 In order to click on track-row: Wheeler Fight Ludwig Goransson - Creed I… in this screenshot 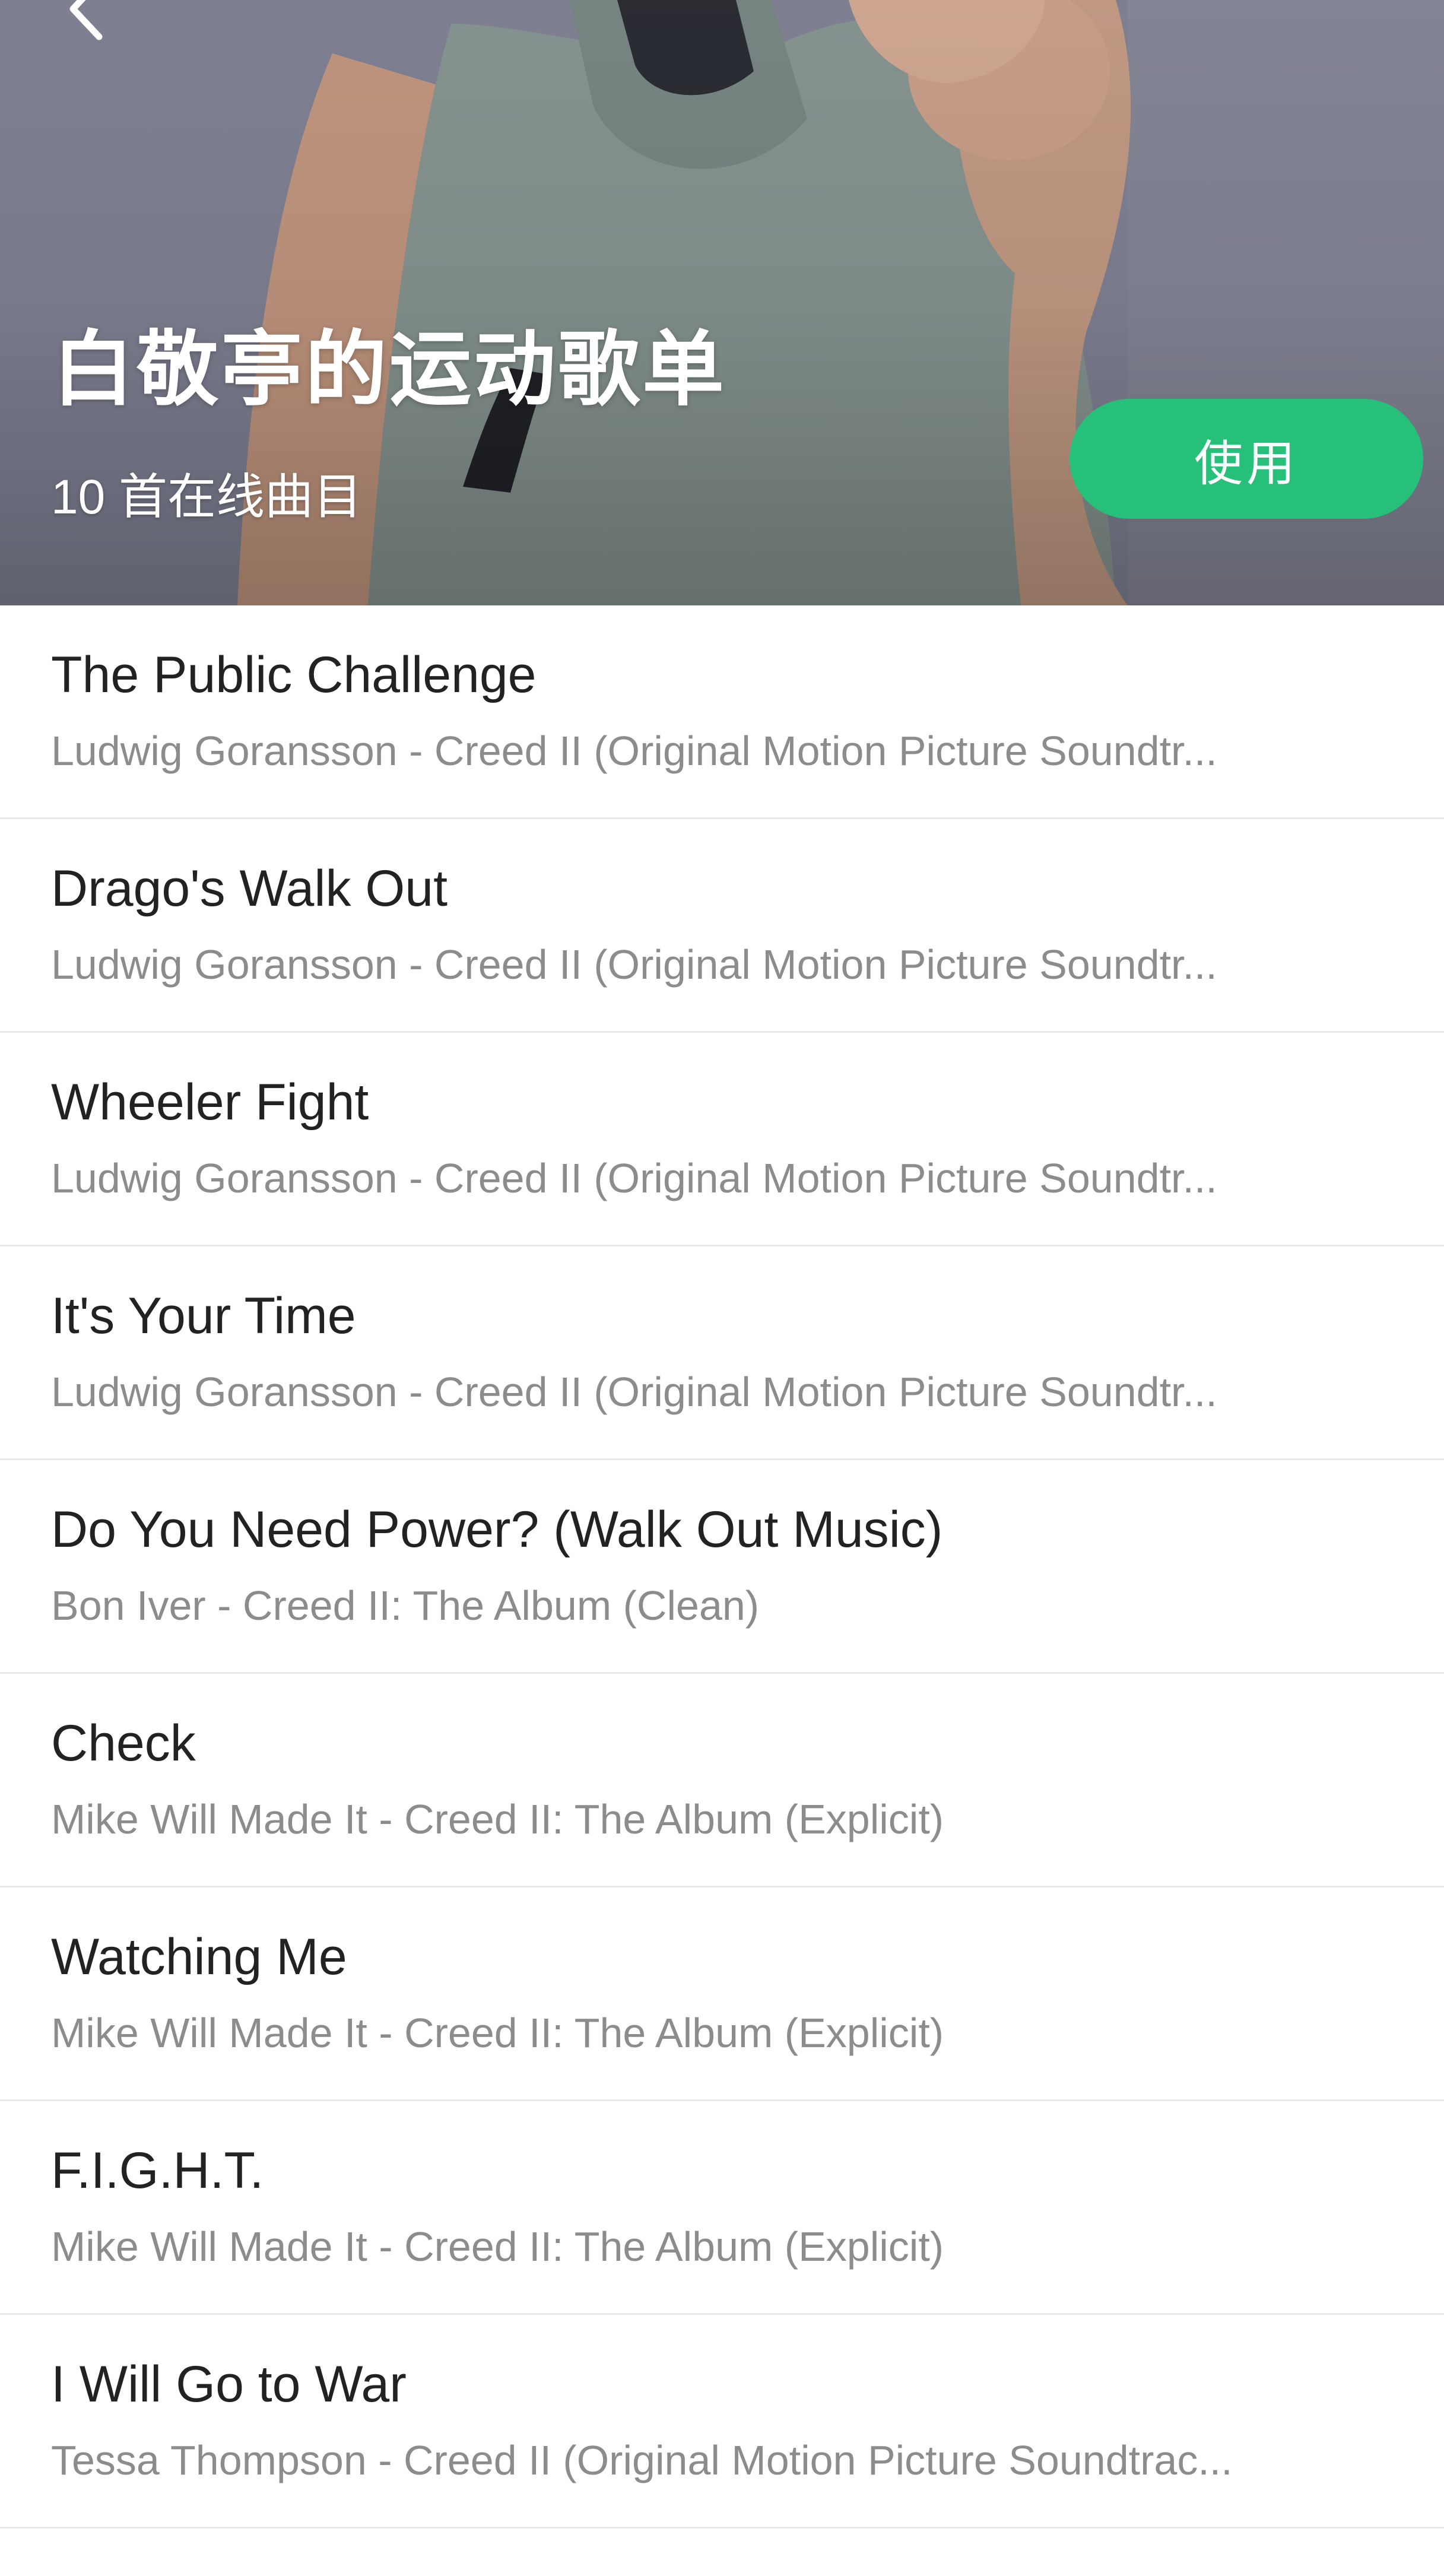, I will do `click(722, 1139)`.